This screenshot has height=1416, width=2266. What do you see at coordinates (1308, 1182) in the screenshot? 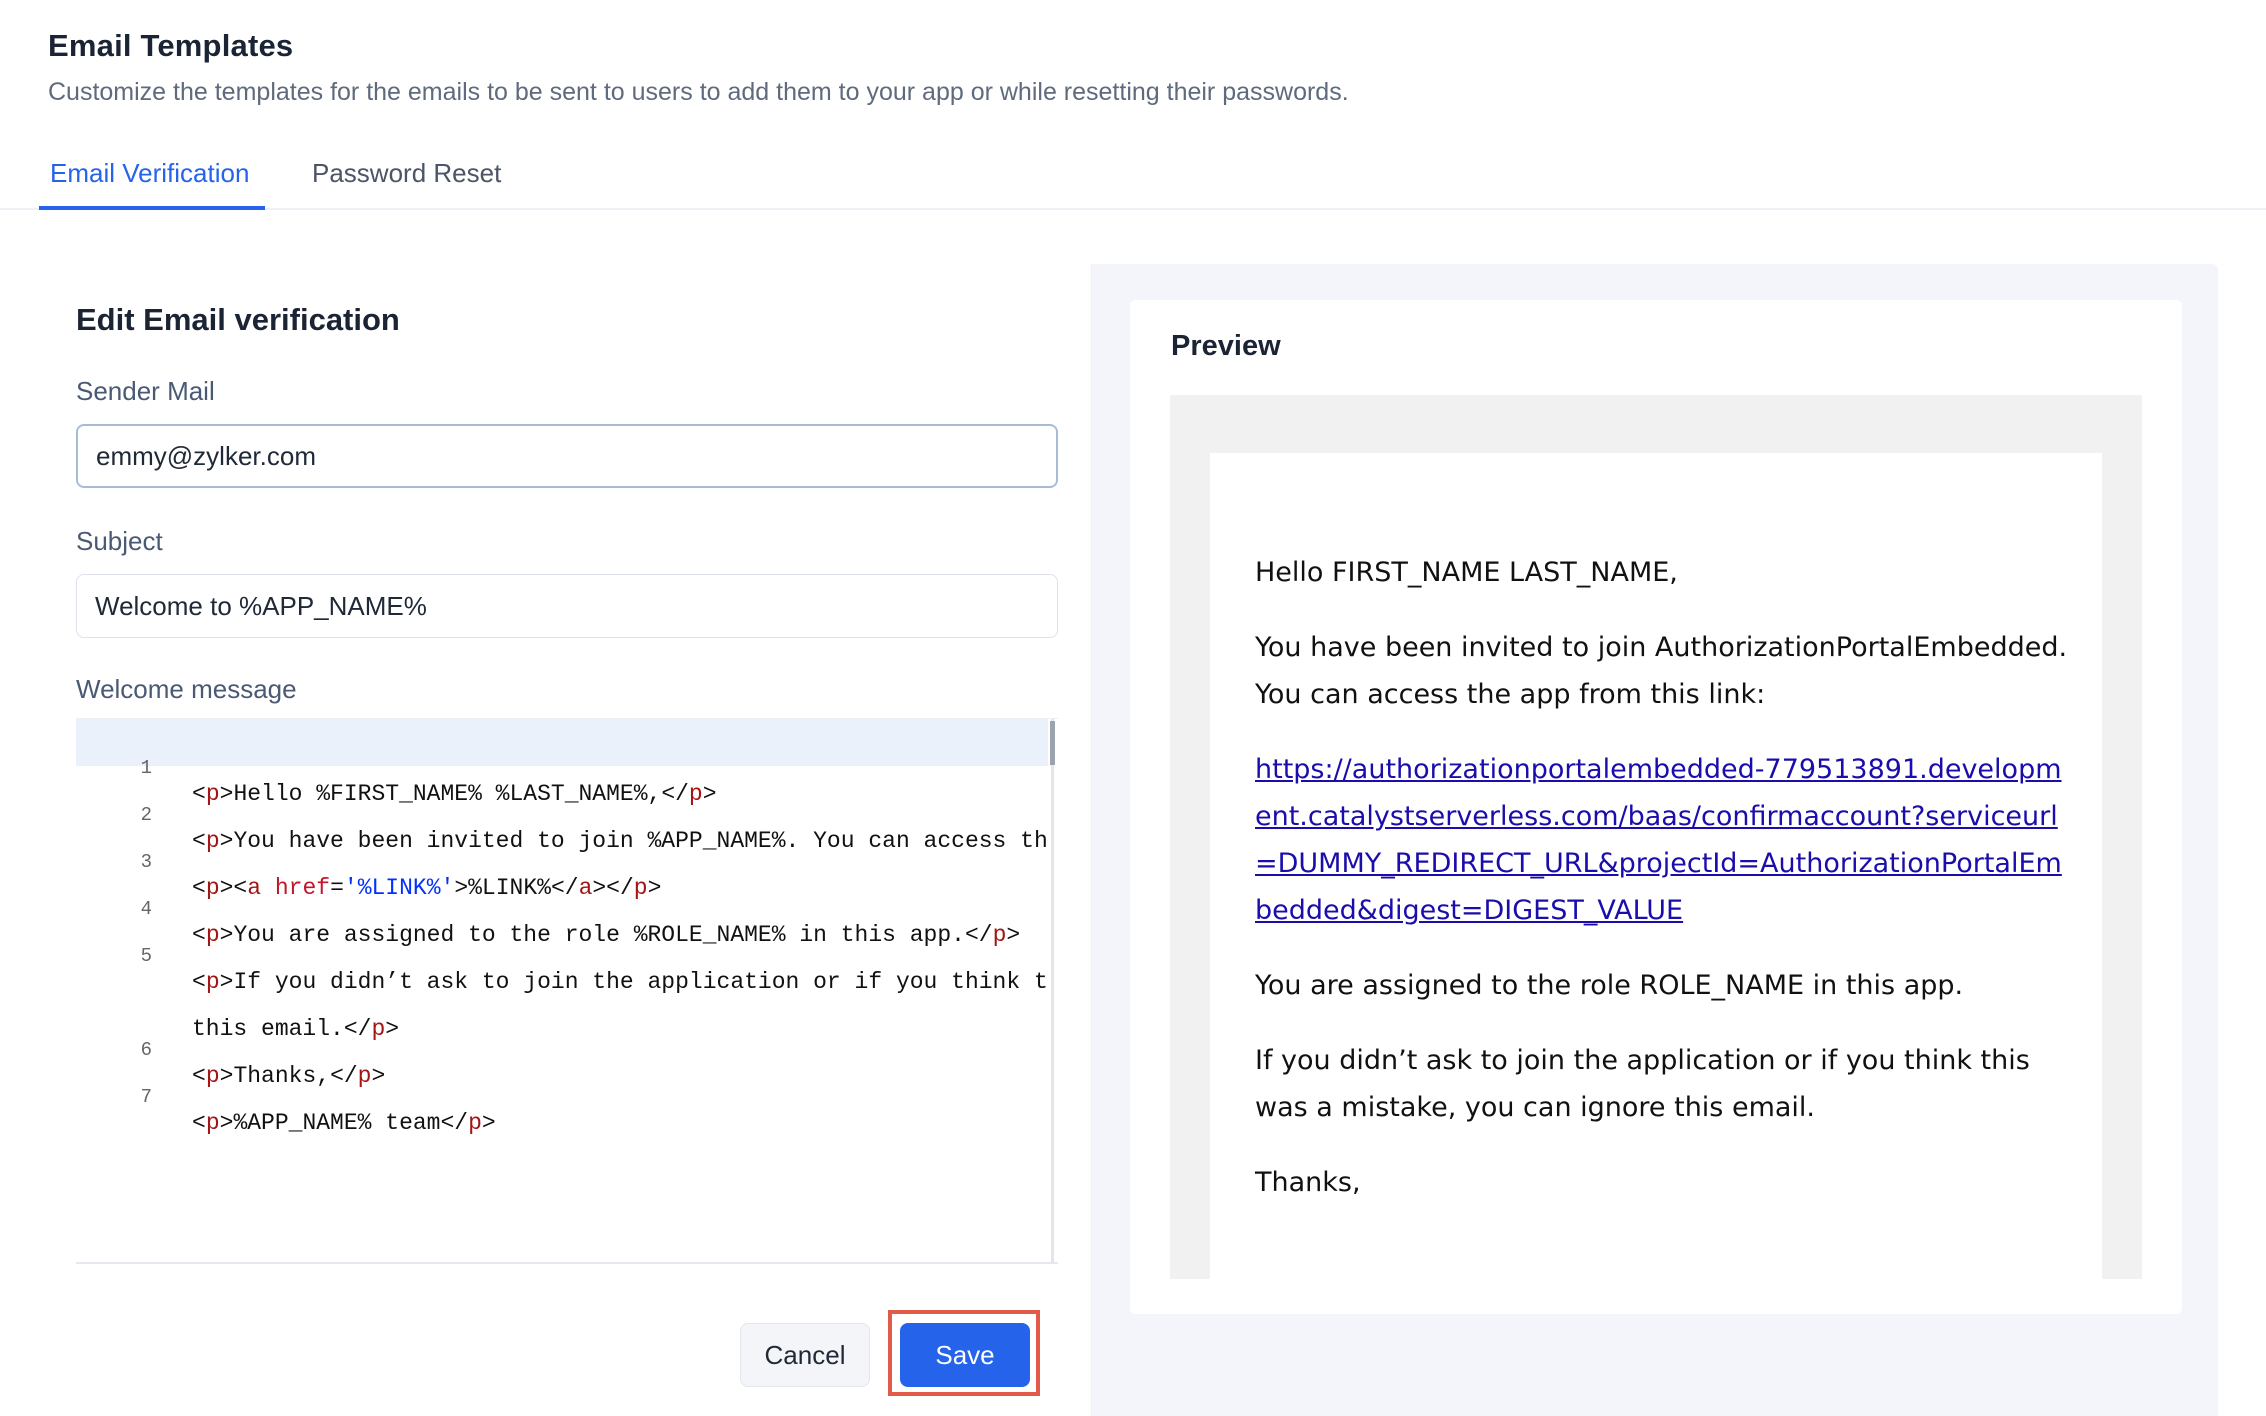
I see `email-thanks: Thanks,` at bounding box center [1308, 1182].